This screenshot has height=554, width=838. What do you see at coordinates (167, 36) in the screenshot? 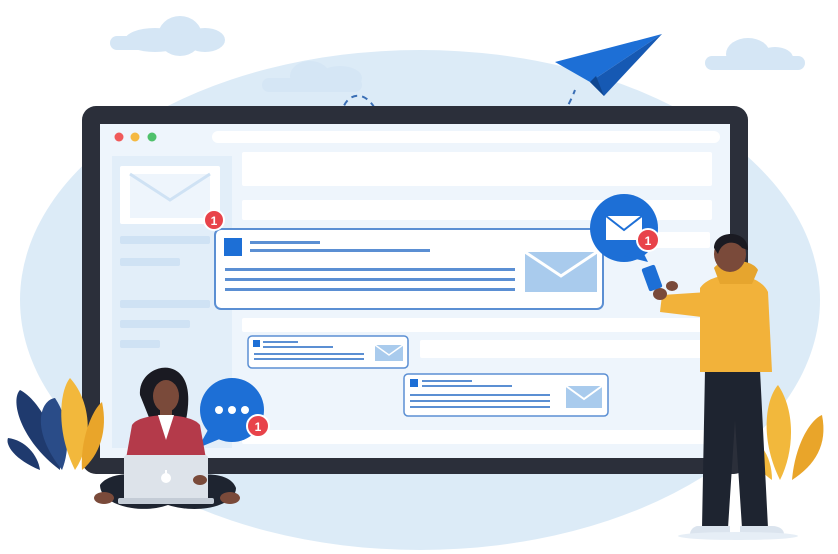
I see `cloud-left` at bounding box center [167, 36].